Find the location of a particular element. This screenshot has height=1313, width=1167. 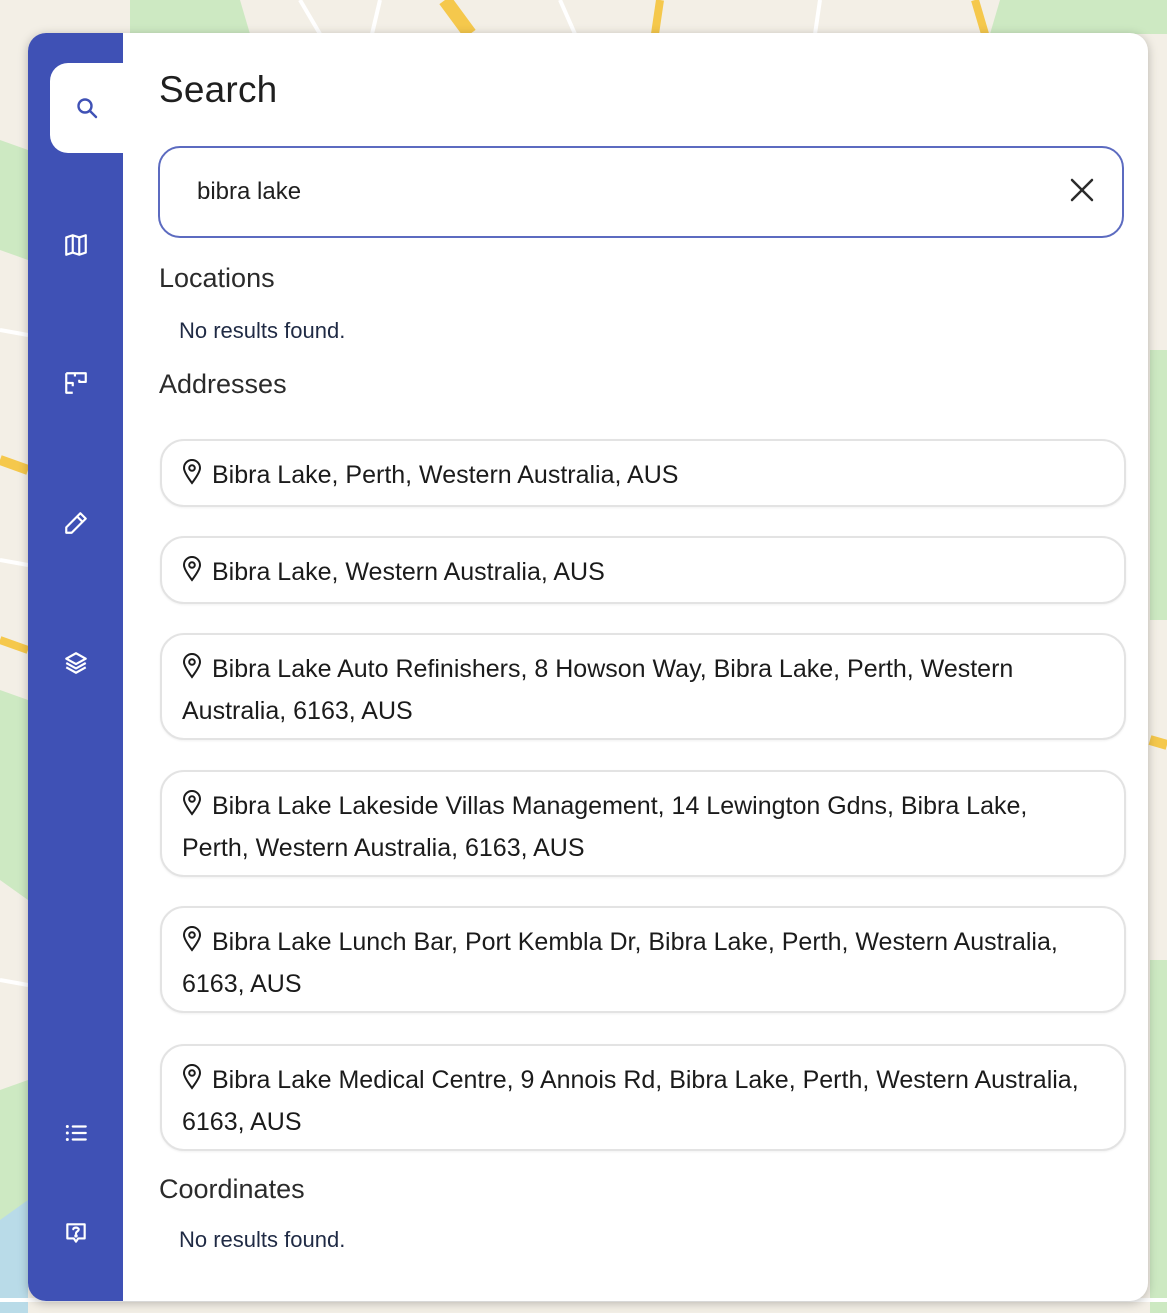

rail-list-button is located at coordinates (75, 1133).